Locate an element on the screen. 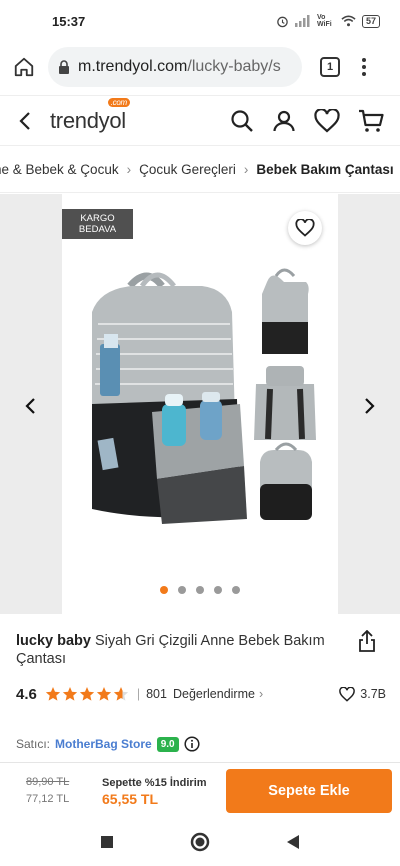 The image size is (400, 866). product-brand: lucky baby is located at coordinates (53, 641).